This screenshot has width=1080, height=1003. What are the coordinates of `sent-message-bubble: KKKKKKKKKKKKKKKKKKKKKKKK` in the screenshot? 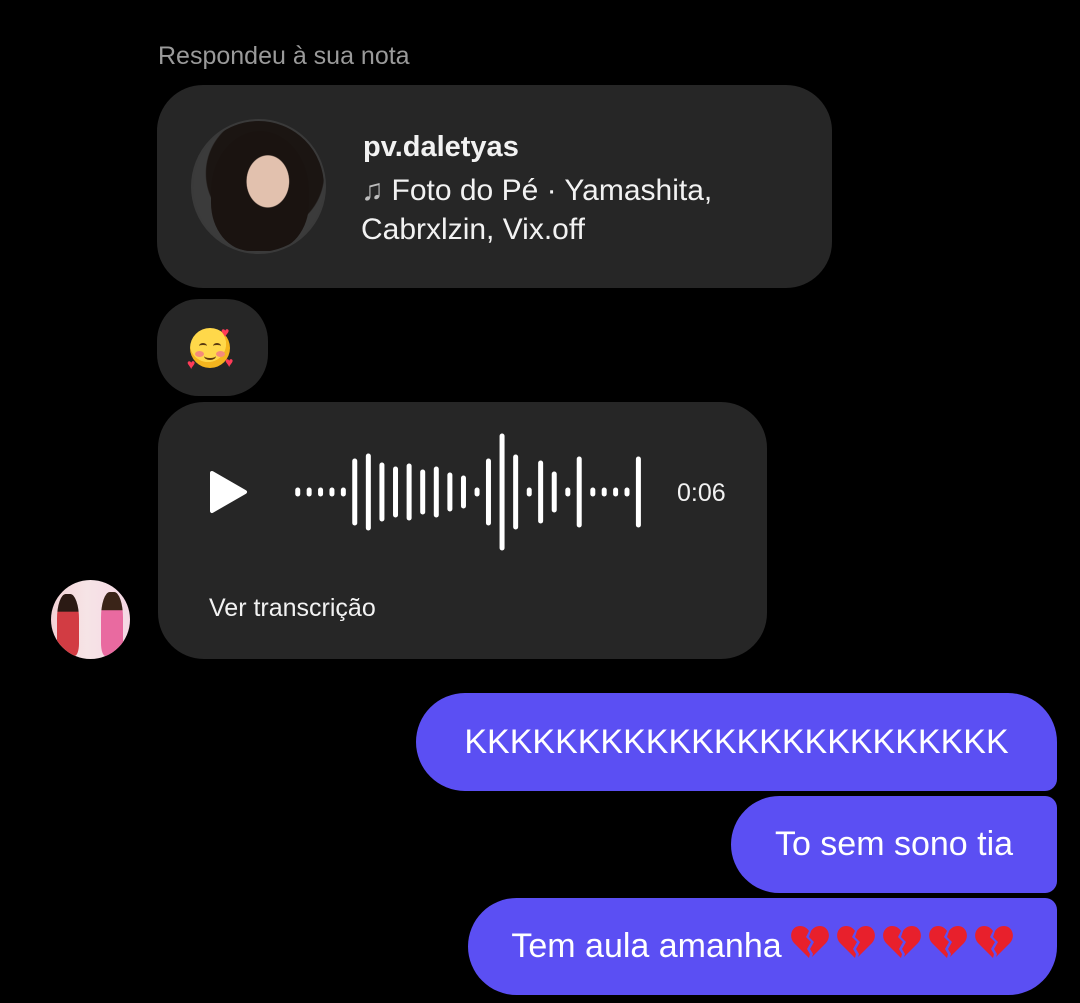 It's located at (736, 742).